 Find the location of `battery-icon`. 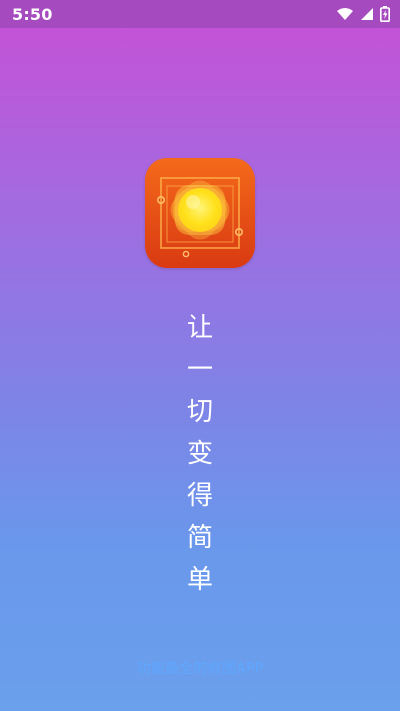

battery-icon is located at coordinates (385, 14).